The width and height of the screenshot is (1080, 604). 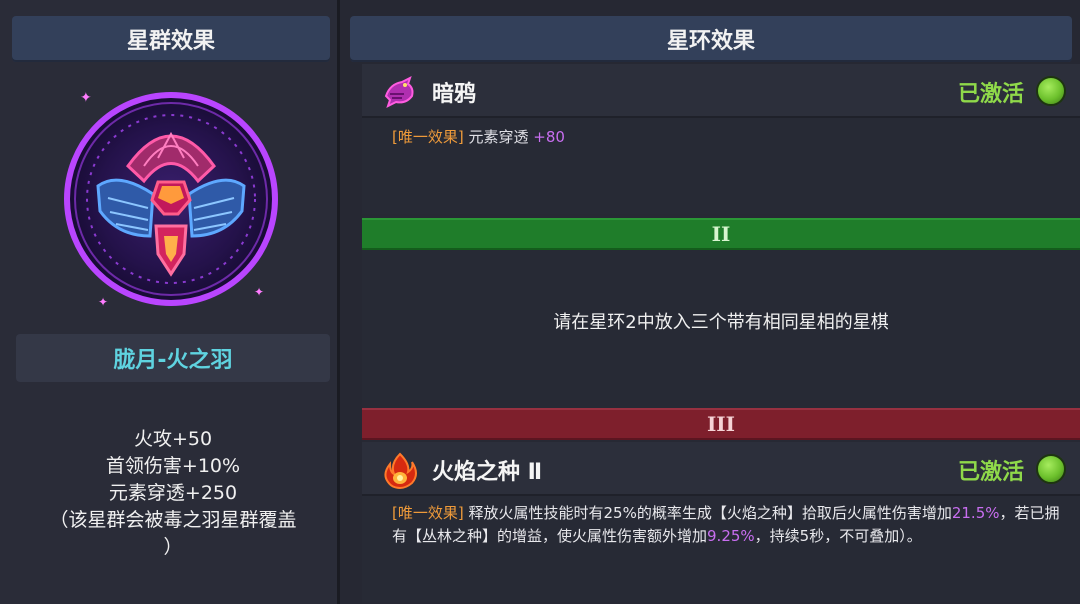 I want to click on tier-3-label: III, so click(x=721, y=424).